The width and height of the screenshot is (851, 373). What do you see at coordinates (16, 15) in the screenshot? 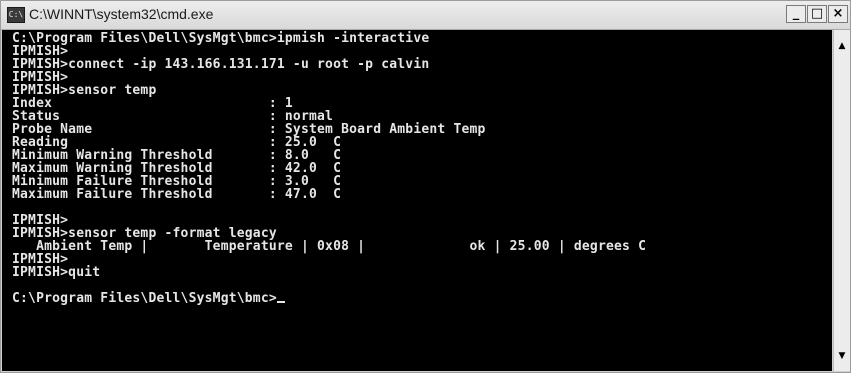
I see `cmd-icon: C:\` at bounding box center [16, 15].